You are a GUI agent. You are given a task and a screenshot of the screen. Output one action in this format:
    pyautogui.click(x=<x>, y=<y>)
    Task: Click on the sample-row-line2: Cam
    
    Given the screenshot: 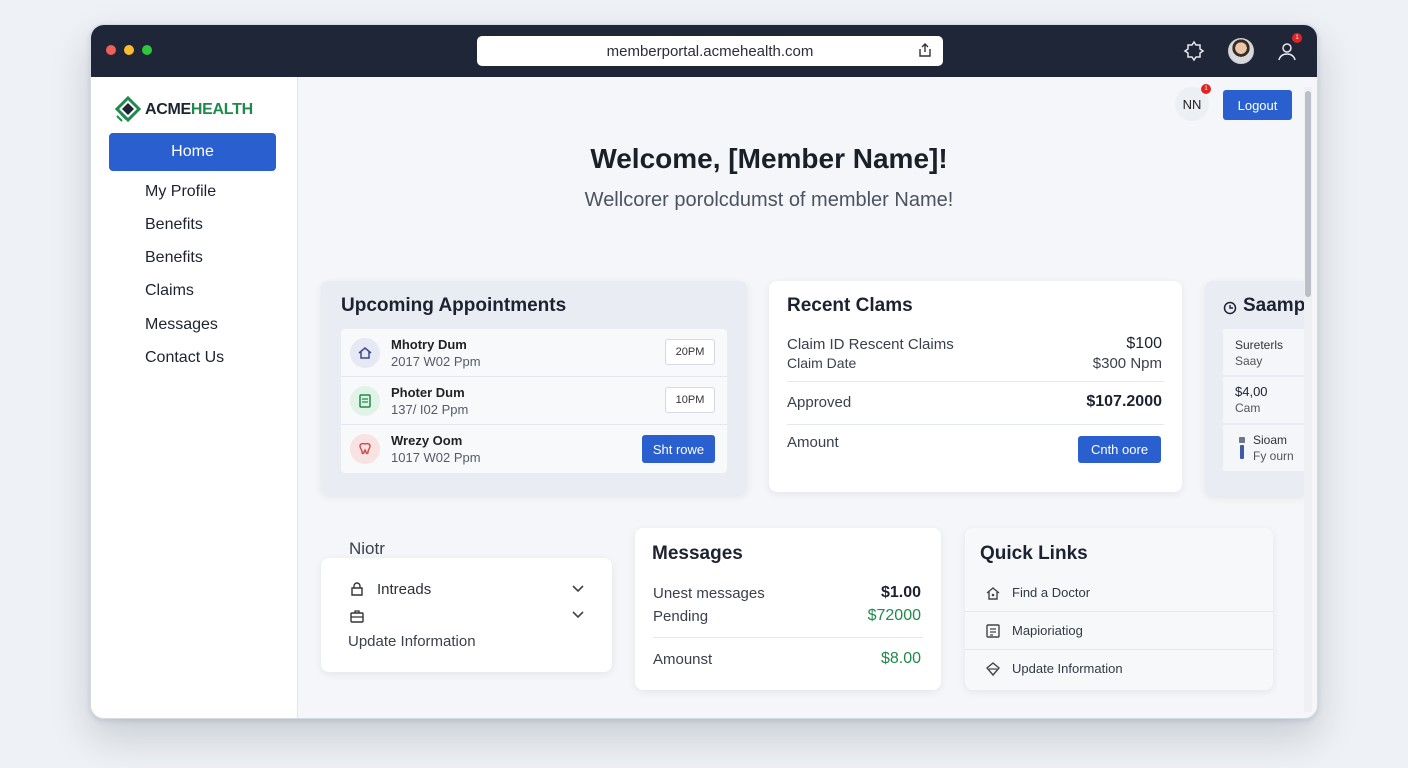 What is the action you would take?
    pyautogui.click(x=1248, y=408)
    